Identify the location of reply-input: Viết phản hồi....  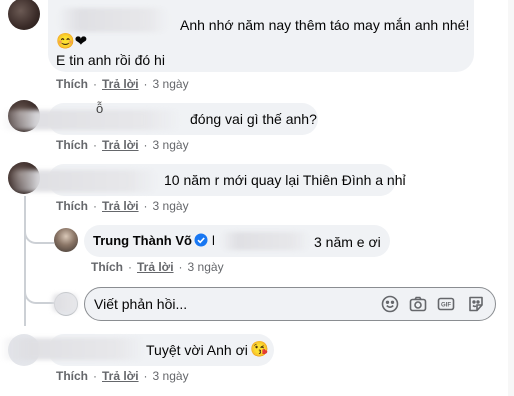
(140, 304).